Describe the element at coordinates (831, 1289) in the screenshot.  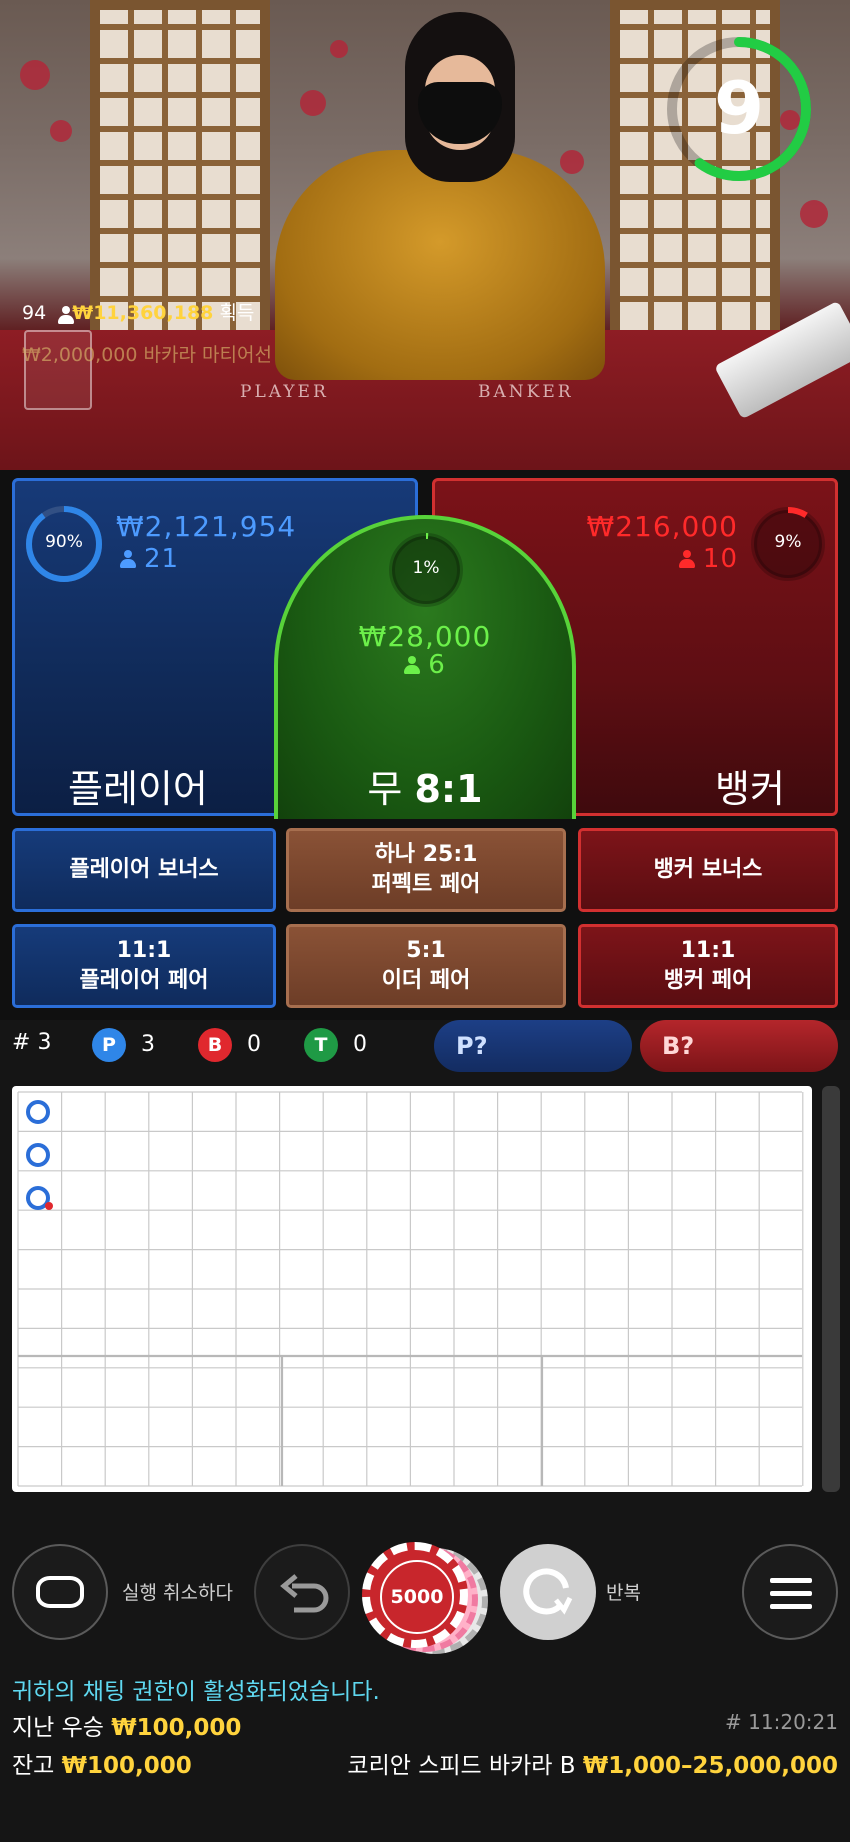
I see `road-scrollbar` at that location.